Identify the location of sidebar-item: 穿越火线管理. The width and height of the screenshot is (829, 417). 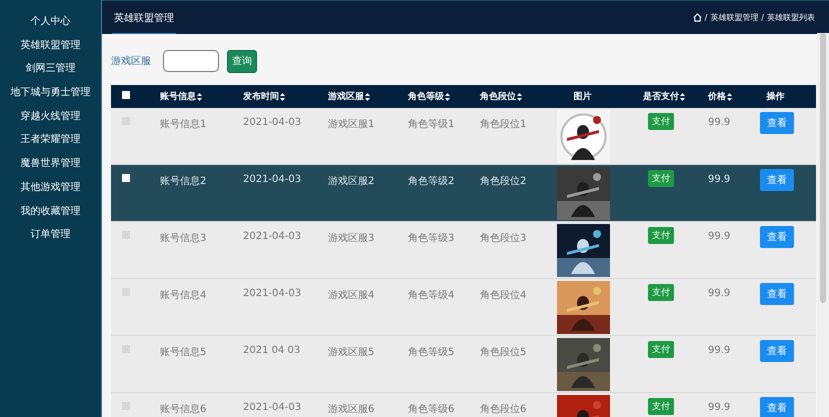
(50, 120).